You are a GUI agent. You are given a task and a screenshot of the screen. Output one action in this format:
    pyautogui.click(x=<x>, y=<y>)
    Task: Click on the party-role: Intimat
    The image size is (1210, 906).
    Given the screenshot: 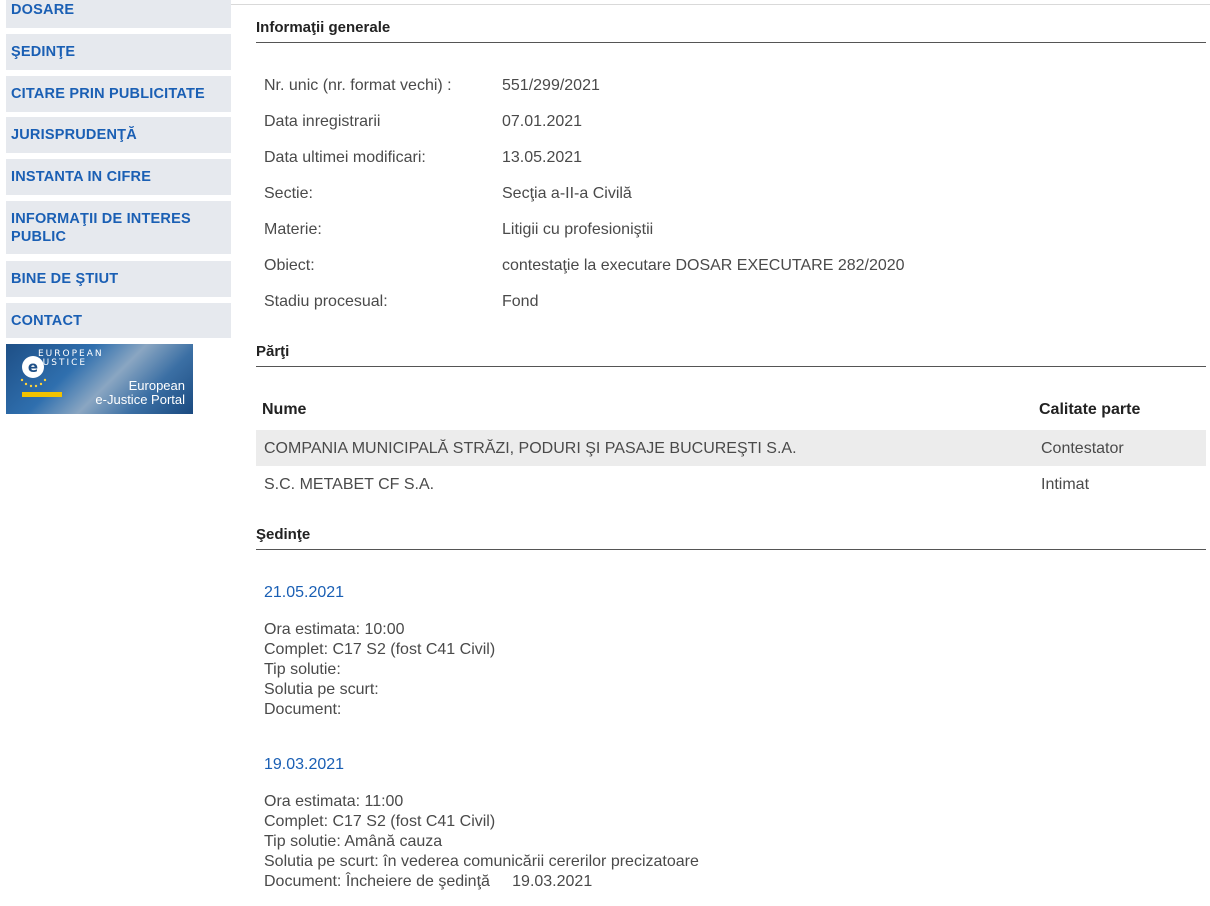 What is the action you would take?
    pyautogui.click(x=1065, y=484)
    